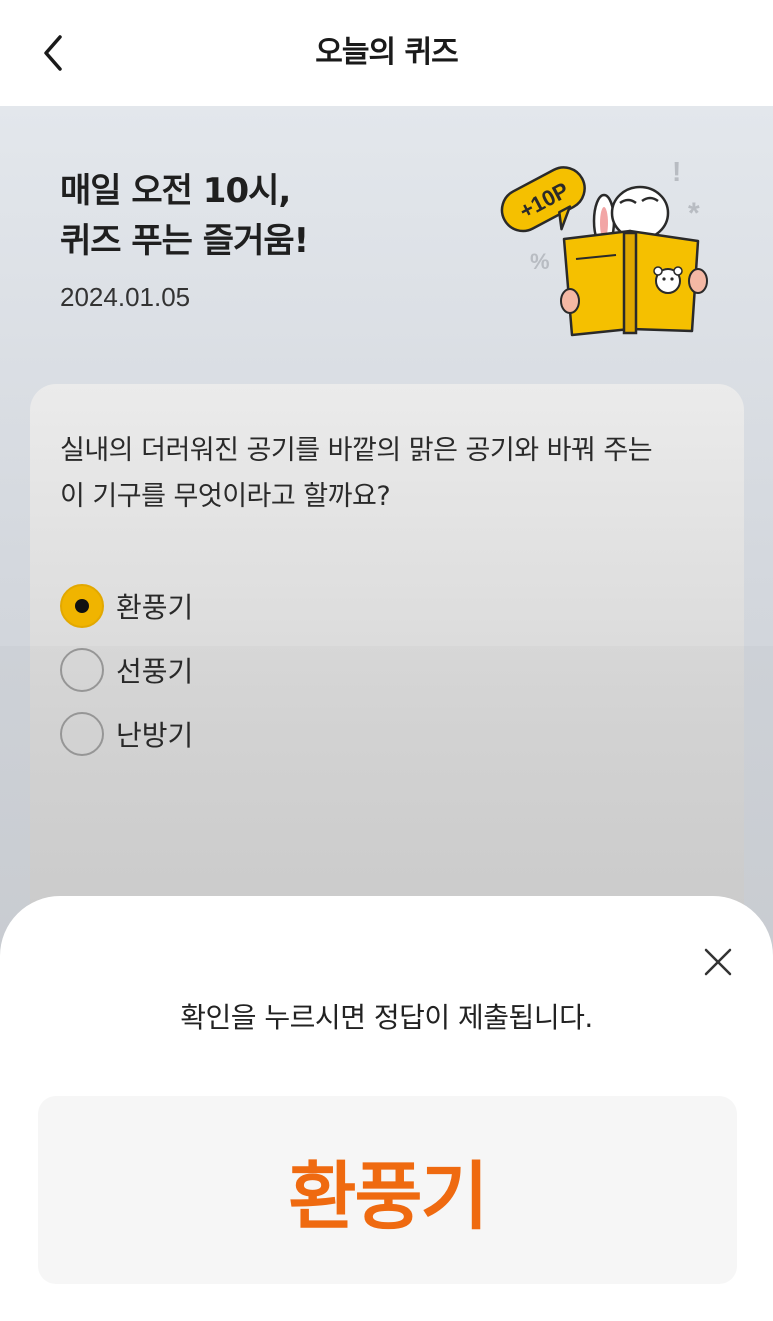  I want to click on question-line2: 이 기구를 무엇이라고 할까요?, so click(225, 496).